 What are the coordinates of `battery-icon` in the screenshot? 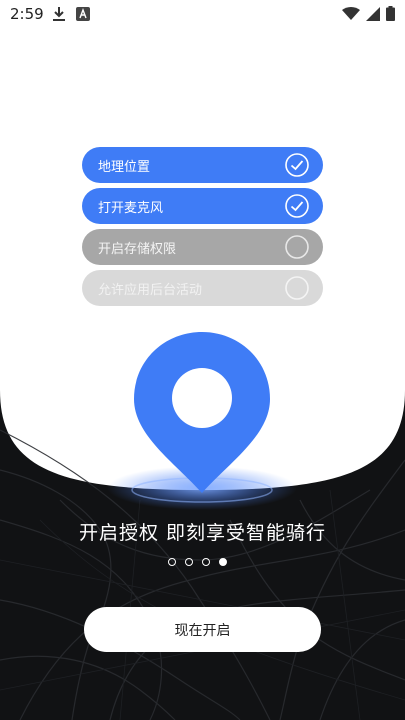 It's located at (390, 13).